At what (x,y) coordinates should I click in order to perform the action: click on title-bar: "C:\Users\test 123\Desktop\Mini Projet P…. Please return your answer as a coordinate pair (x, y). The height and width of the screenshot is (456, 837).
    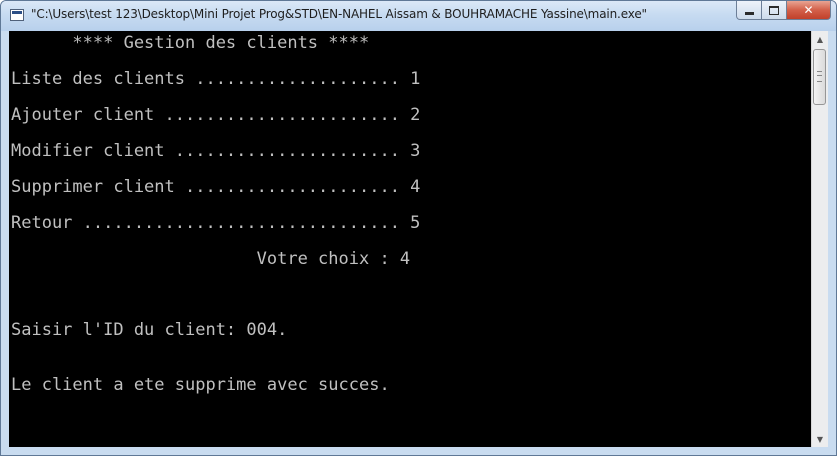
    Looking at the image, I should click on (418, 16).